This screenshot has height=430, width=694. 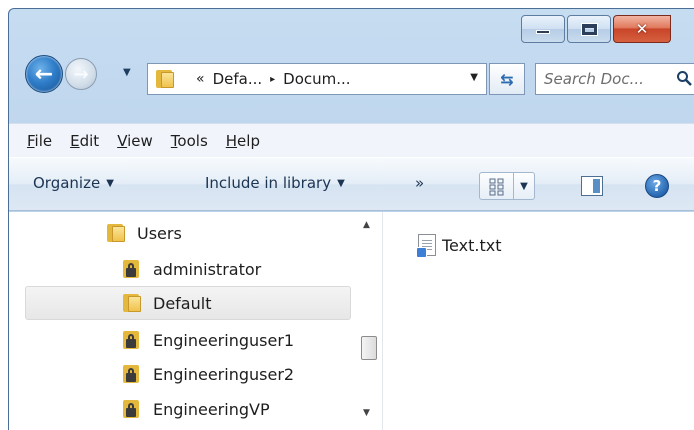 What do you see at coordinates (543, 29) in the screenshot?
I see `minimize-button` at bounding box center [543, 29].